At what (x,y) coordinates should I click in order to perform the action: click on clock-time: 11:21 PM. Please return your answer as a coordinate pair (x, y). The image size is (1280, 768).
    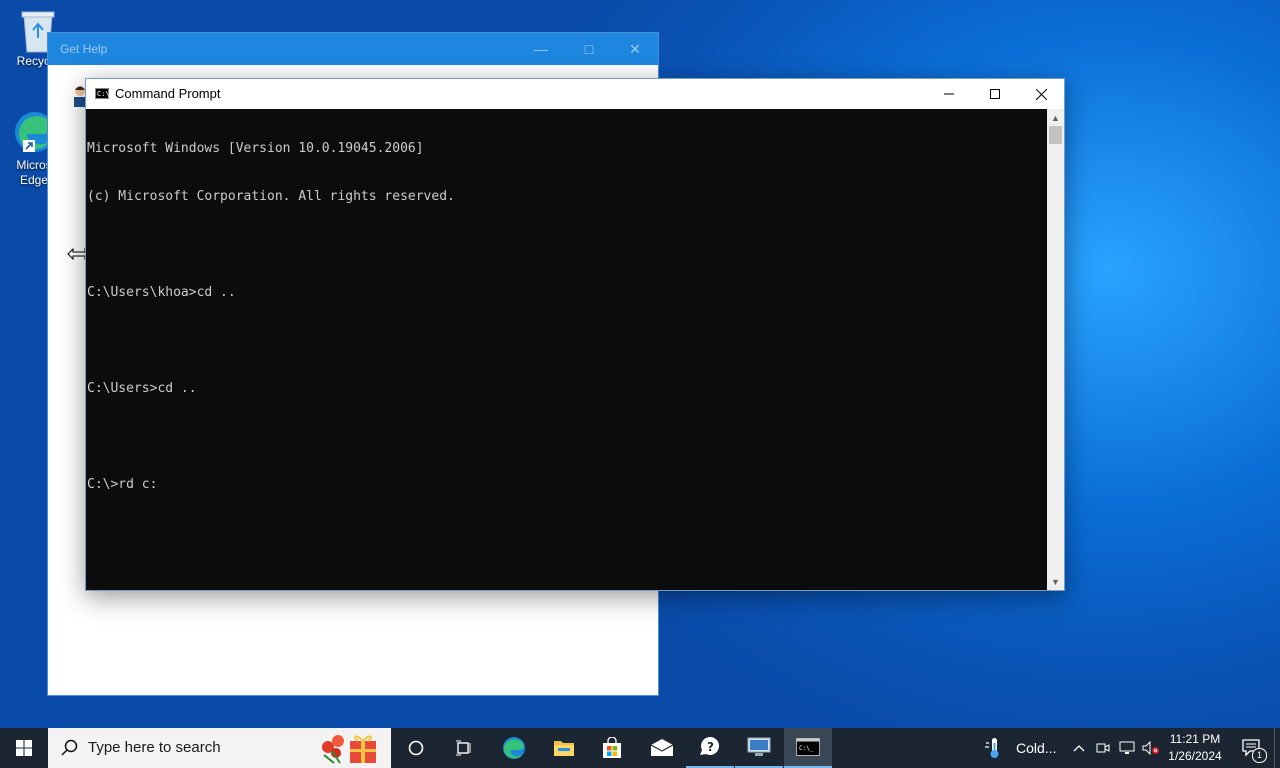
    Looking at the image, I should click on (1195, 739).